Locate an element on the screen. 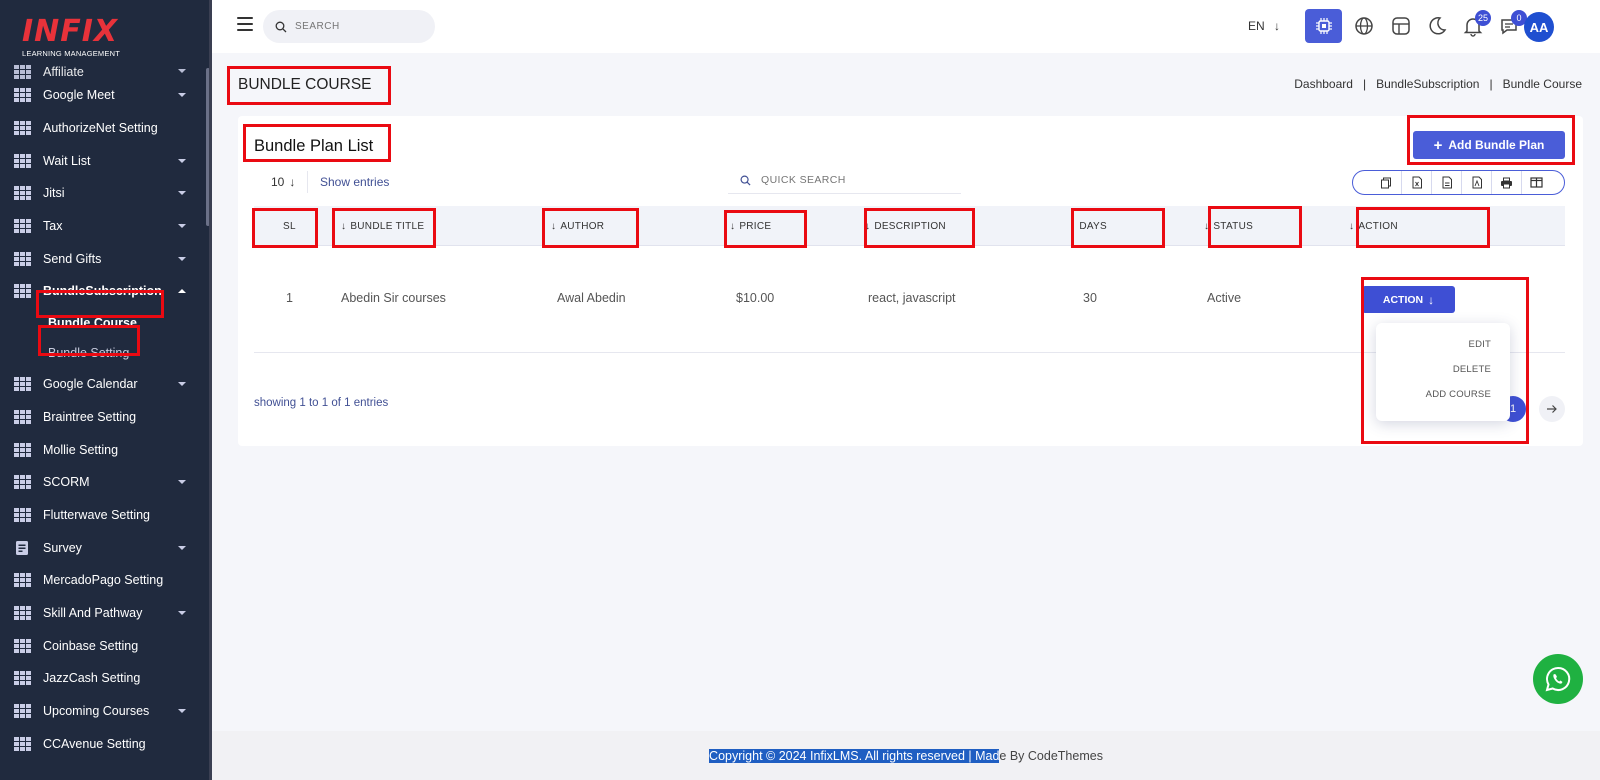 This screenshot has width=1600, height=780. sidebar-item-google-meet: Google Meet is located at coordinates (103, 95).